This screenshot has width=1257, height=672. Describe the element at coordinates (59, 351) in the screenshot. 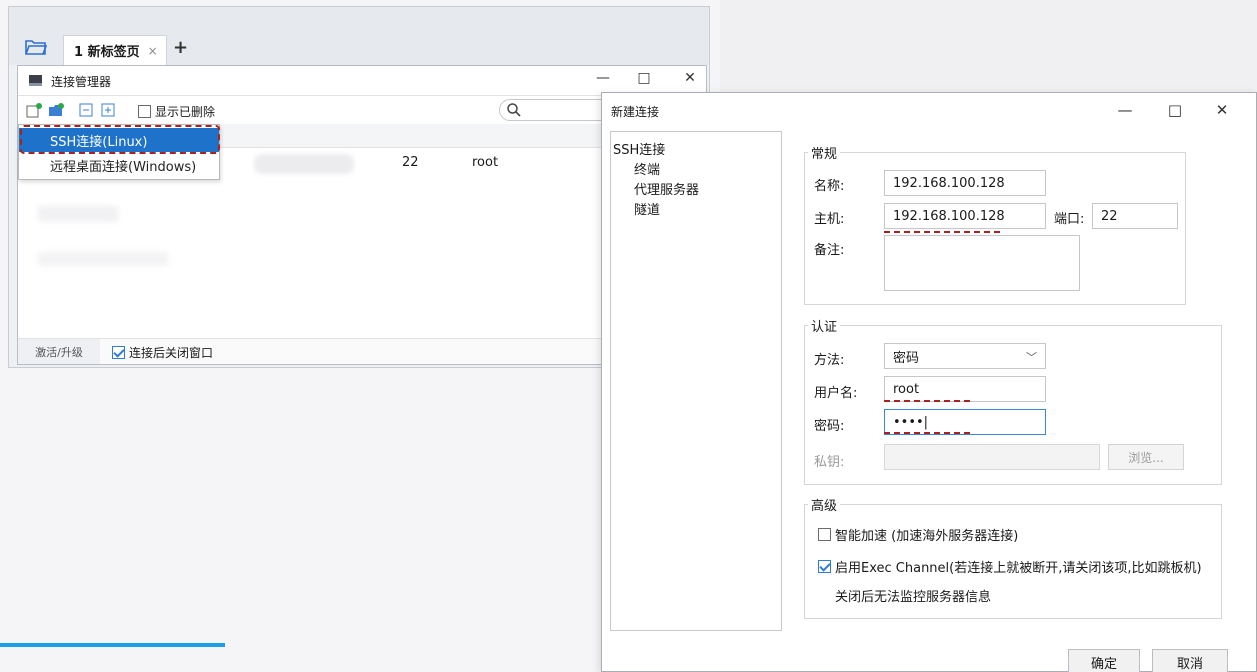

I see `activate-upgrade-button: 激活/升级` at that location.